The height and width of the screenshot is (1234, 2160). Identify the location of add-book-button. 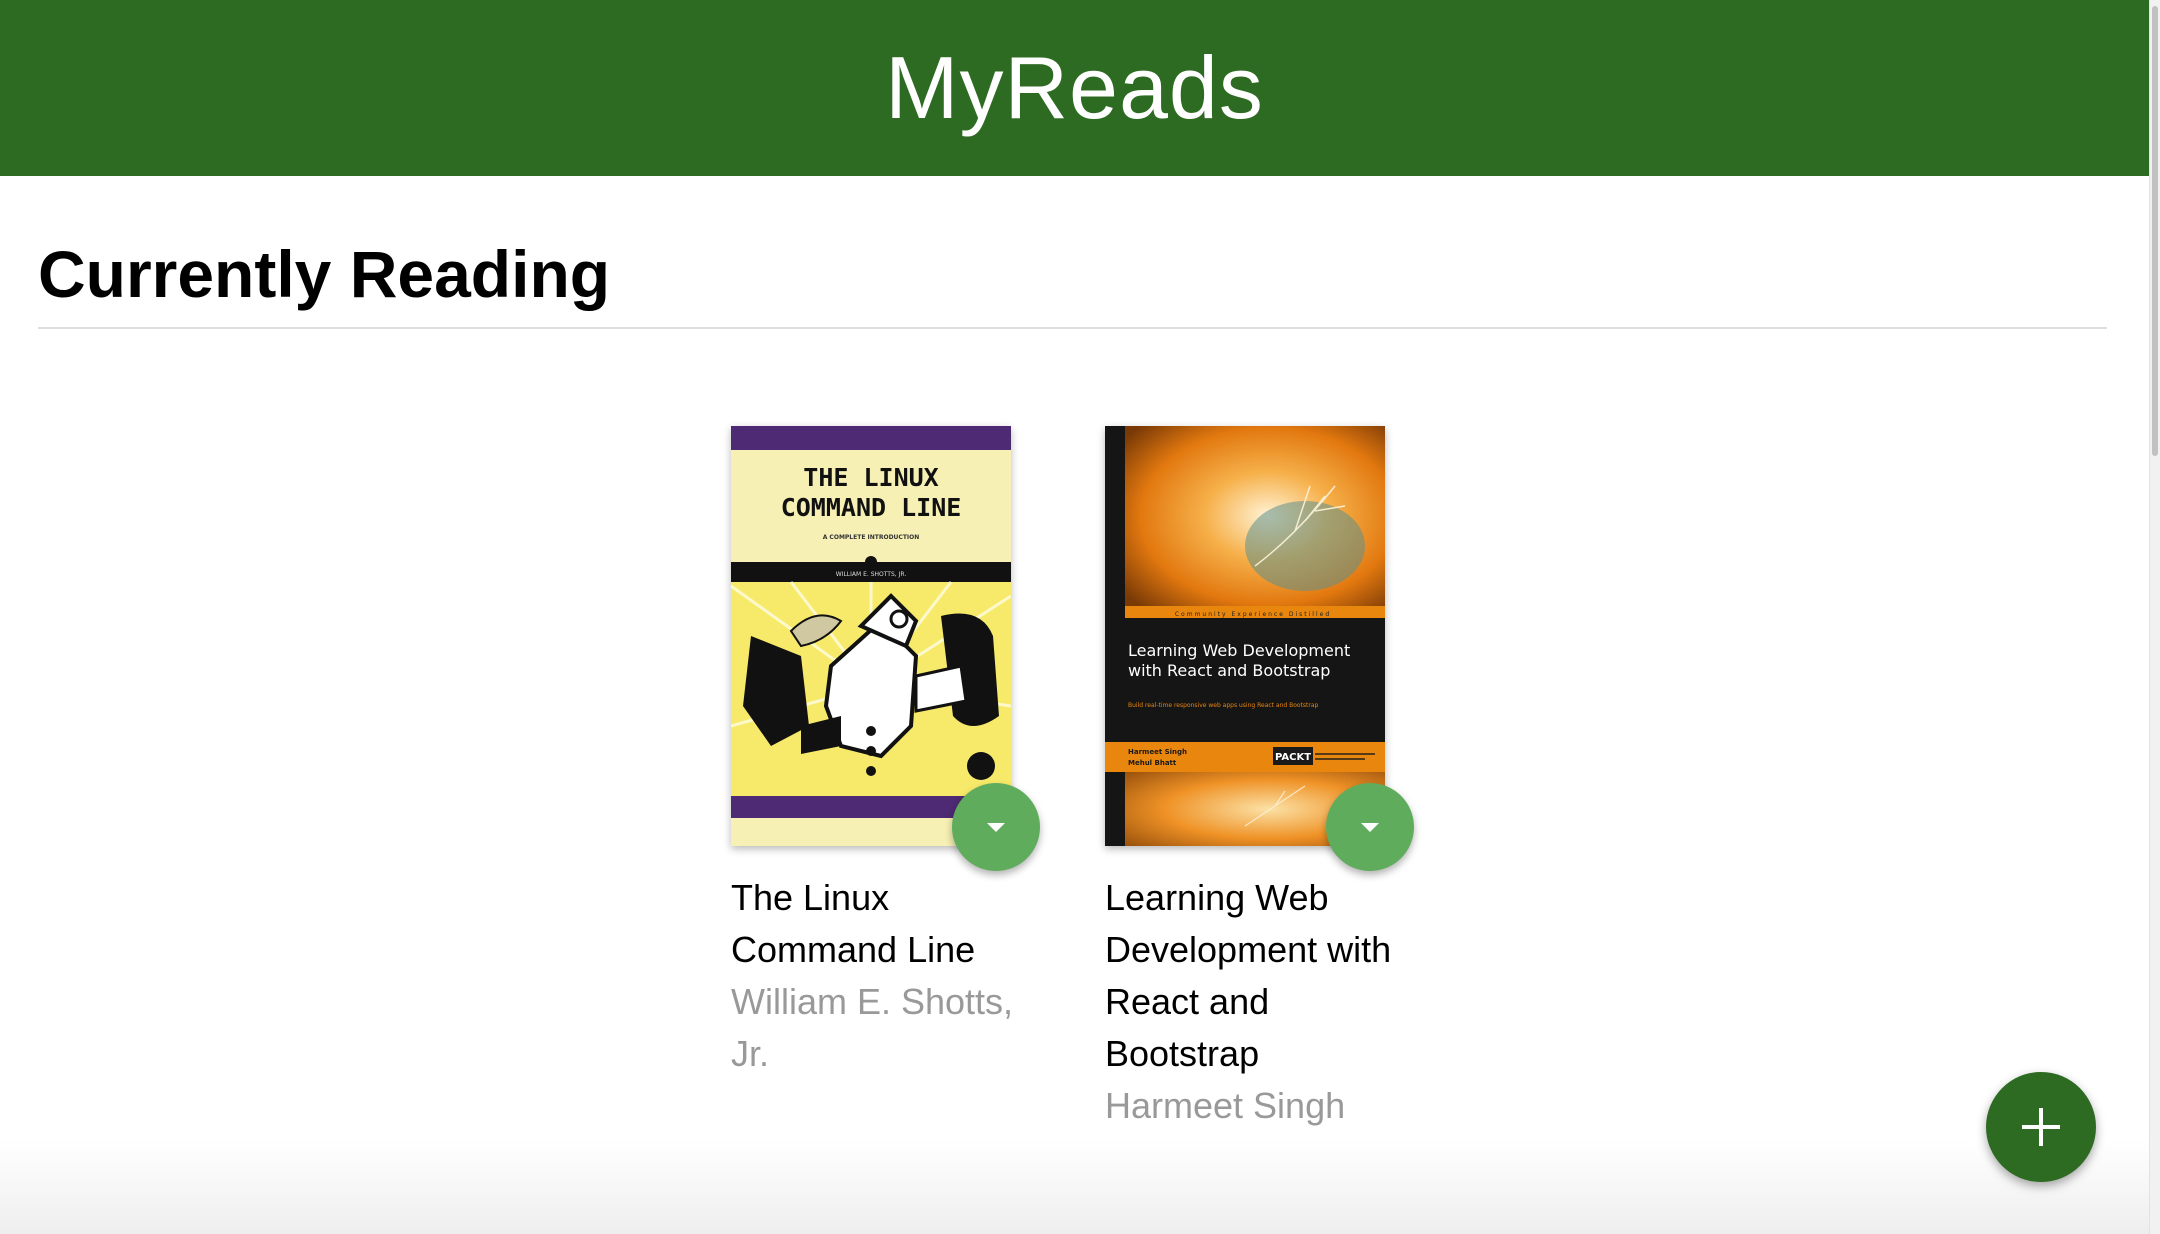
(2041, 1127).